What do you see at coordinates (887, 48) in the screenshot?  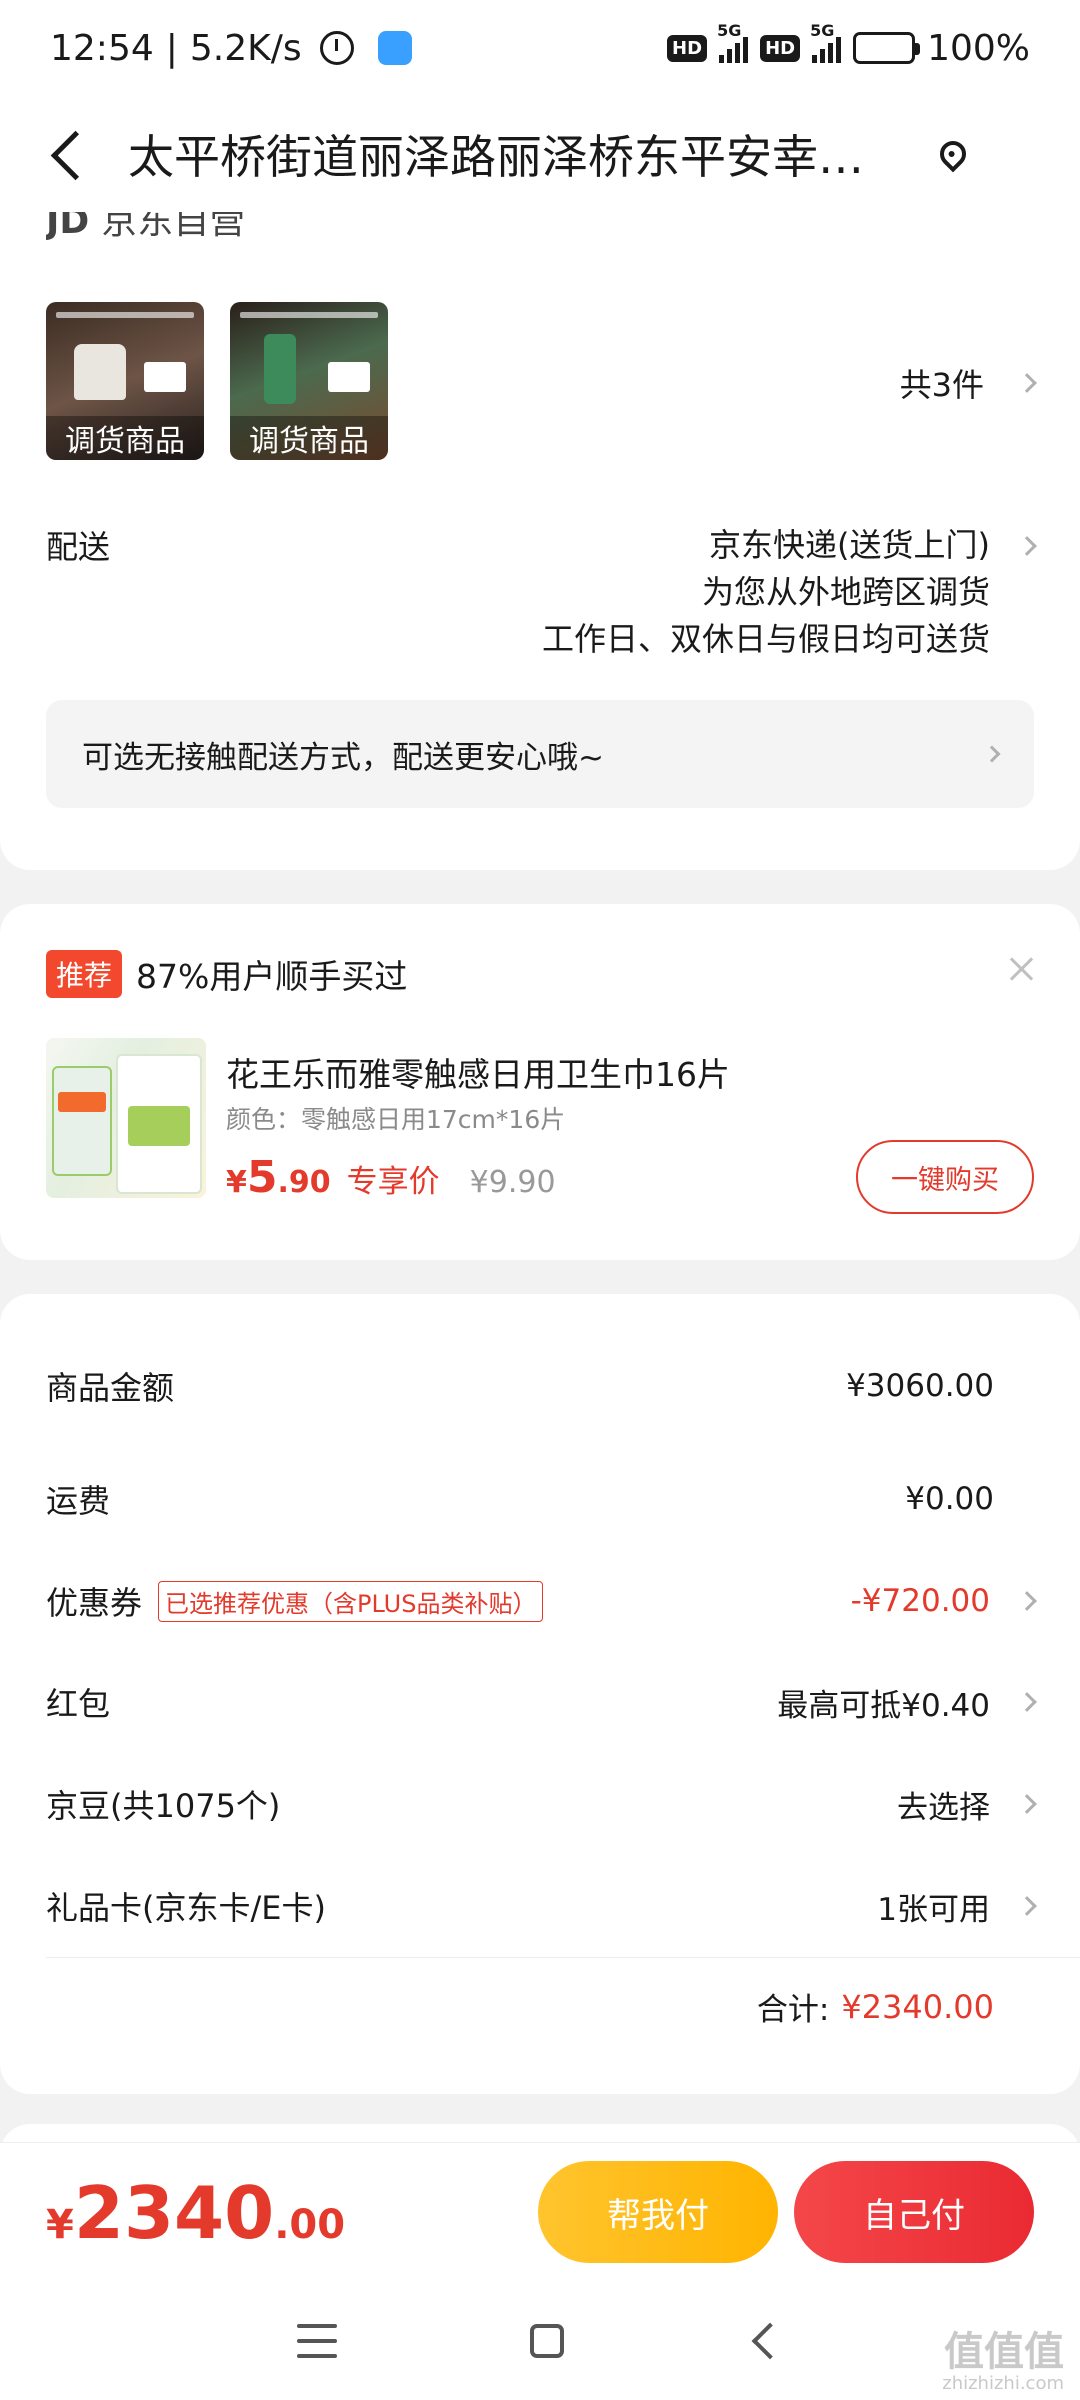 I see `battery-icon` at bounding box center [887, 48].